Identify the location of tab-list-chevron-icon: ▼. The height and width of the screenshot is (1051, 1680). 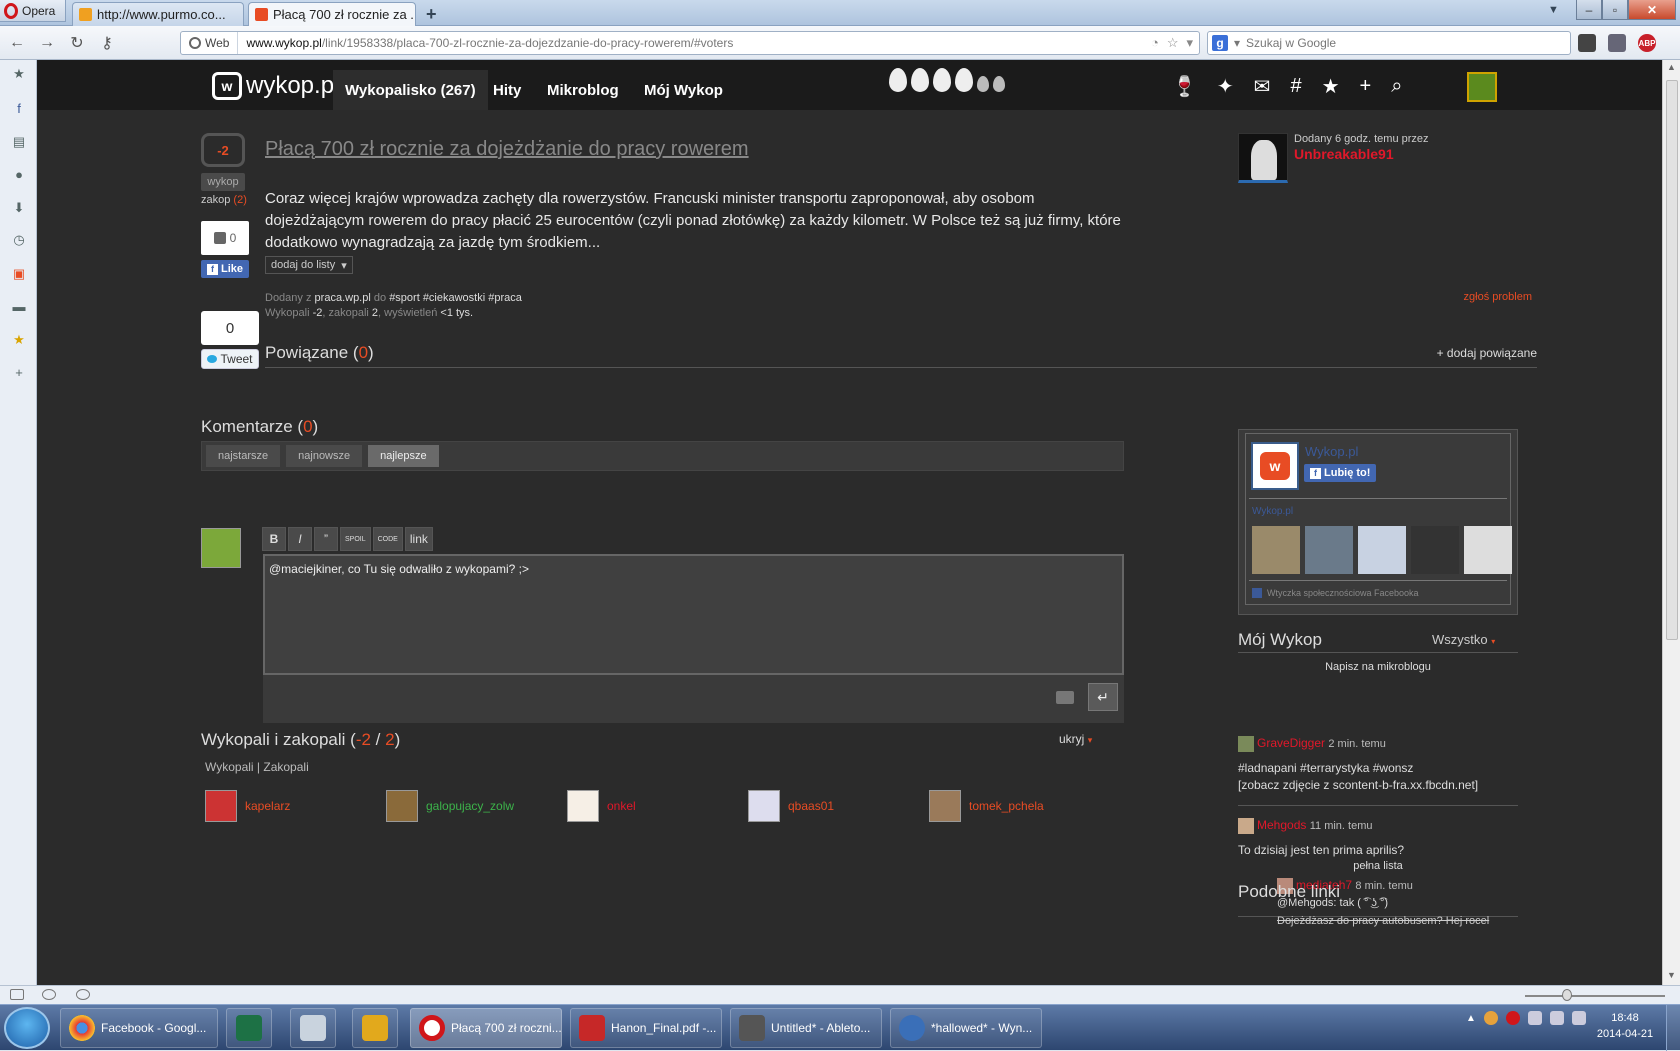
(1553, 10).